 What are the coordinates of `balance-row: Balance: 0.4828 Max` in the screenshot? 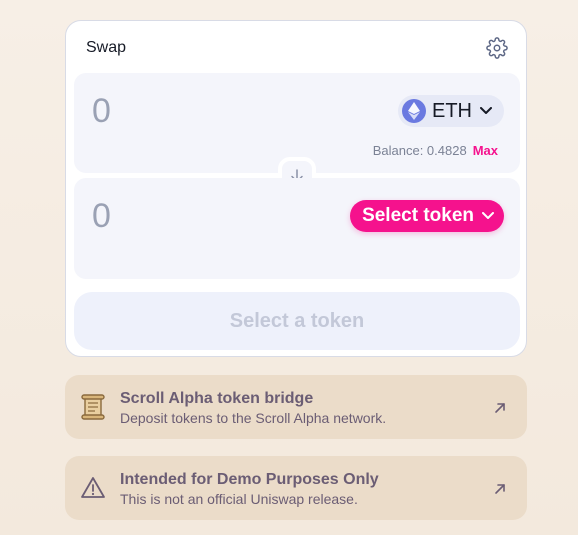 It's located at (435, 150).